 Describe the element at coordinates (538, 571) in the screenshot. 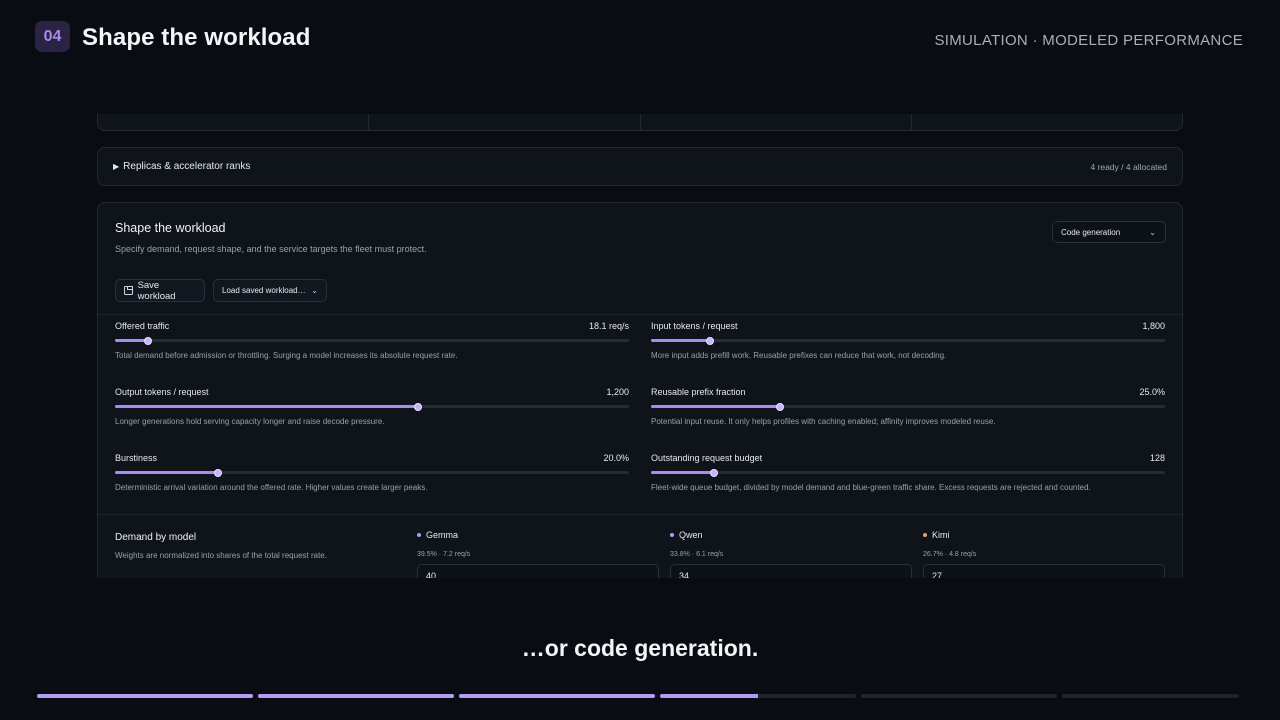

I see `model-weight-input: 40` at that location.